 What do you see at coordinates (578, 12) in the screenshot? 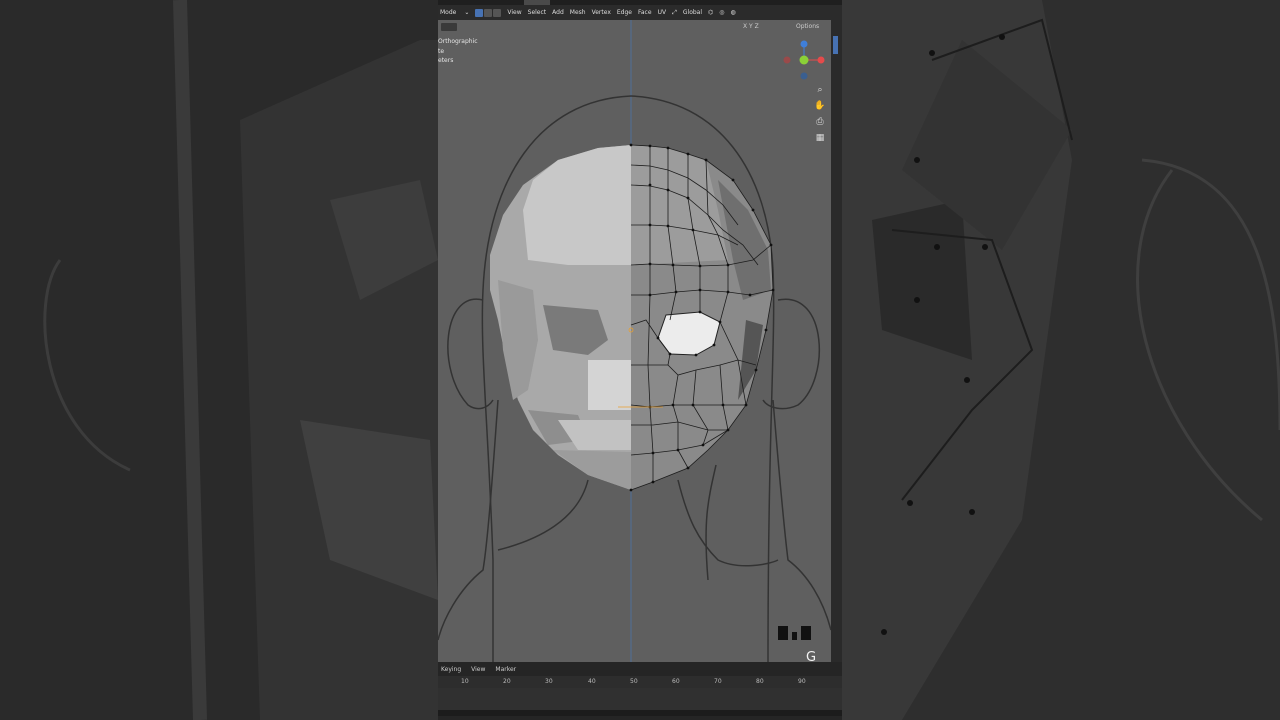
I see `menu-mesh: Mesh` at bounding box center [578, 12].